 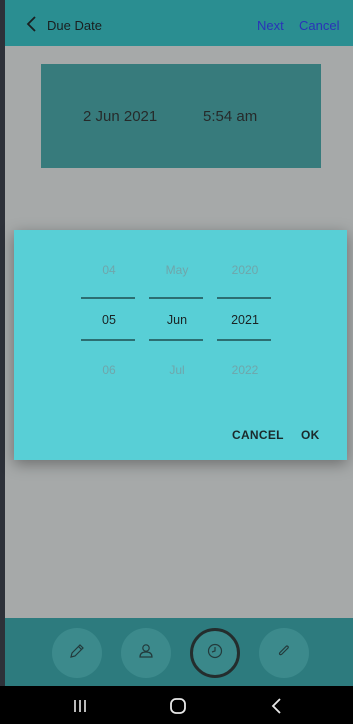 What do you see at coordinates (108, 340) in the screenshot?
I see `day-divider-bottom` at bounding box center [108, 340].